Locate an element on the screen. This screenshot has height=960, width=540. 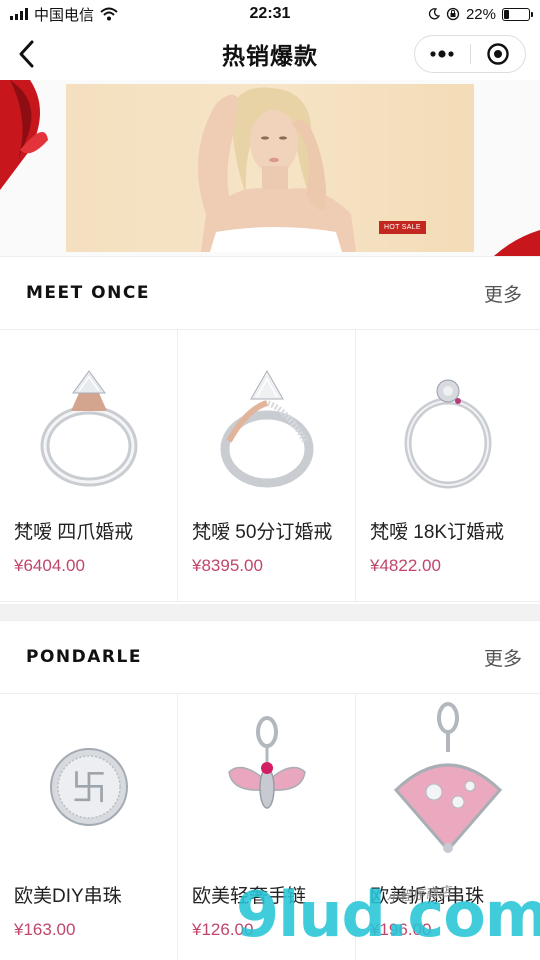
mini-program-capsule is located at coordinates (470, 54).